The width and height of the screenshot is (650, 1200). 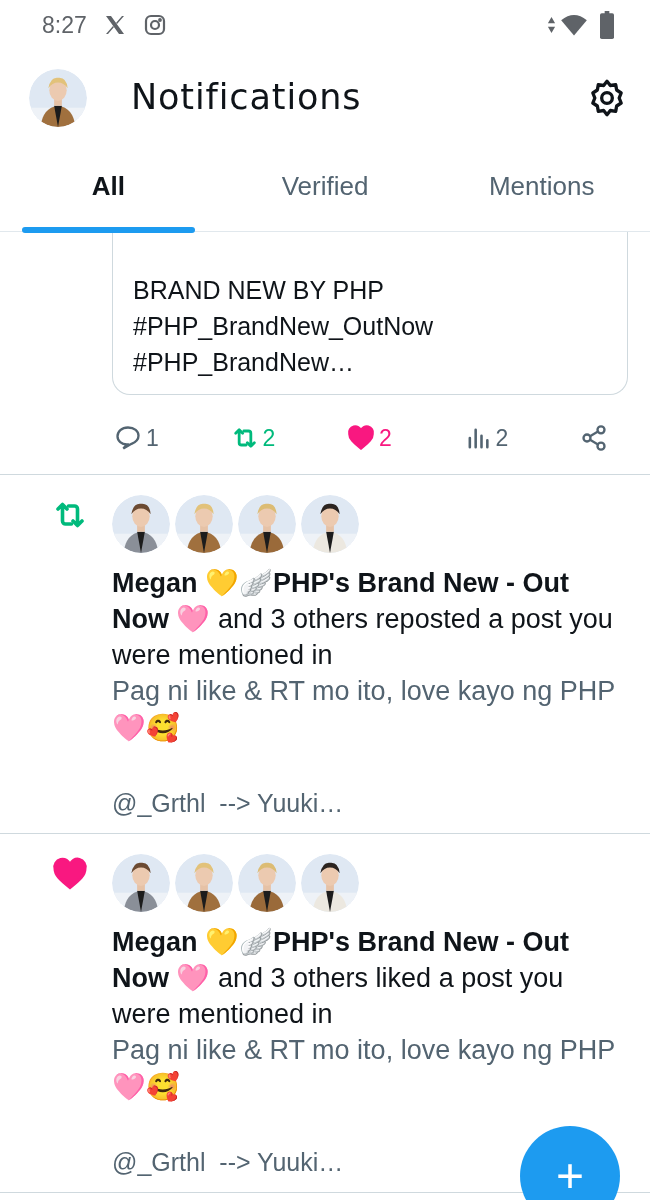 I want to click on tab: Mentions, so click(x=541, y=188).